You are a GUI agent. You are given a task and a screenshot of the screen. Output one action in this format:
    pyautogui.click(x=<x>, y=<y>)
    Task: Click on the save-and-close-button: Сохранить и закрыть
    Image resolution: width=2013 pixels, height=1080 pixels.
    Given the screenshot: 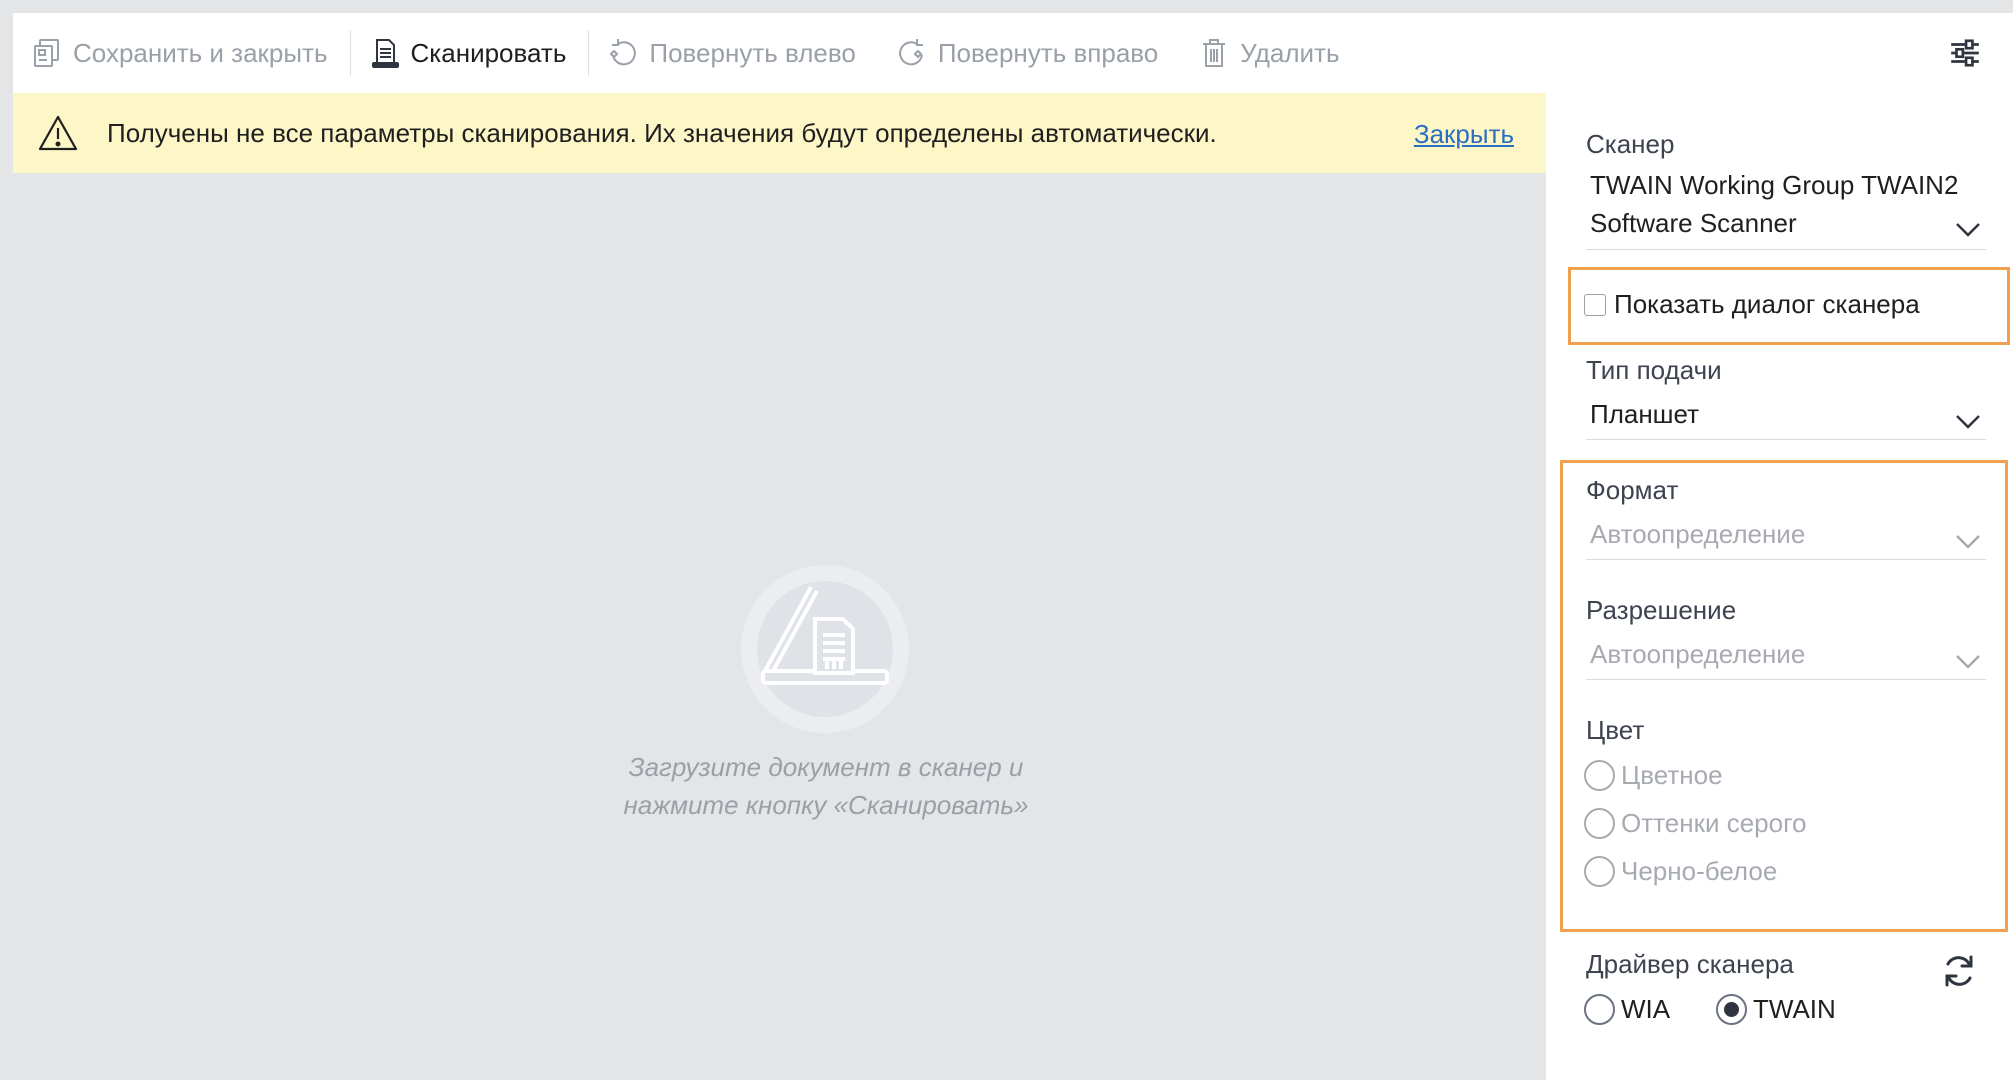 What is the action you would take?
    pyautogui.click(x=181, y=53)
    